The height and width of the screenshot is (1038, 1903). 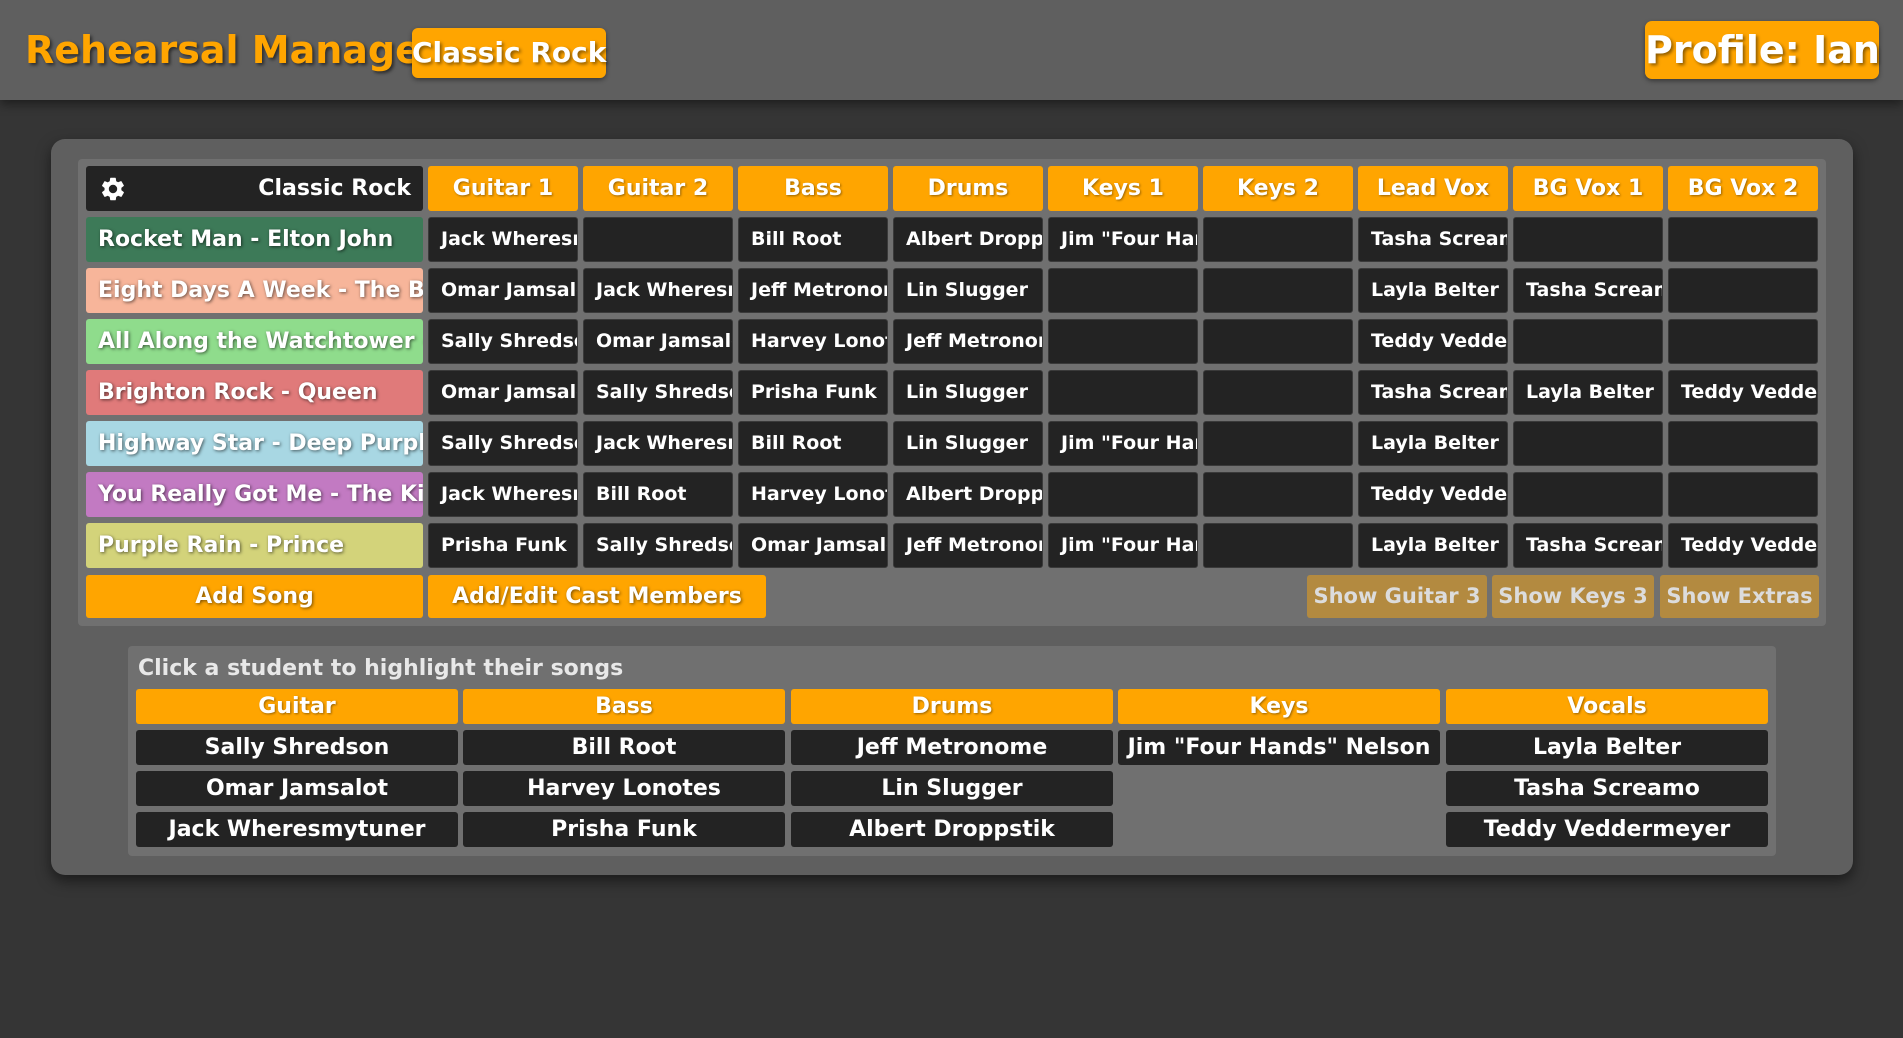 I want to click on show-guitar-3-toggle: Show Guitar 3, so click(x=1397, y=596).